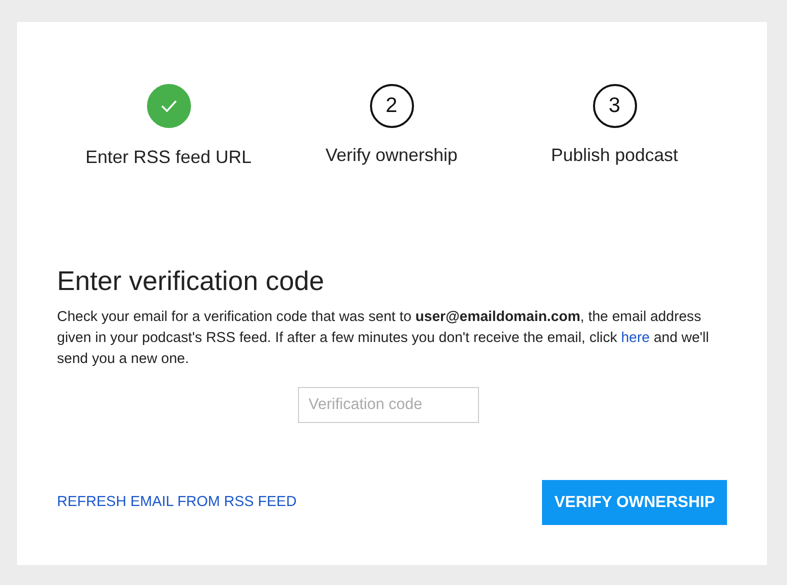 This screenshot has height=585, width=787. What do you see at coordinates (383, 339) in the screenshot?
I see `instructions-text: Check your email for a verification code that was sent to user@emaildomain.com, the email address given in your podcast's RSS feed. If after a few minutes you don't receive the email, click here and we'll send you a new one.` at bounding box center [383, 339].